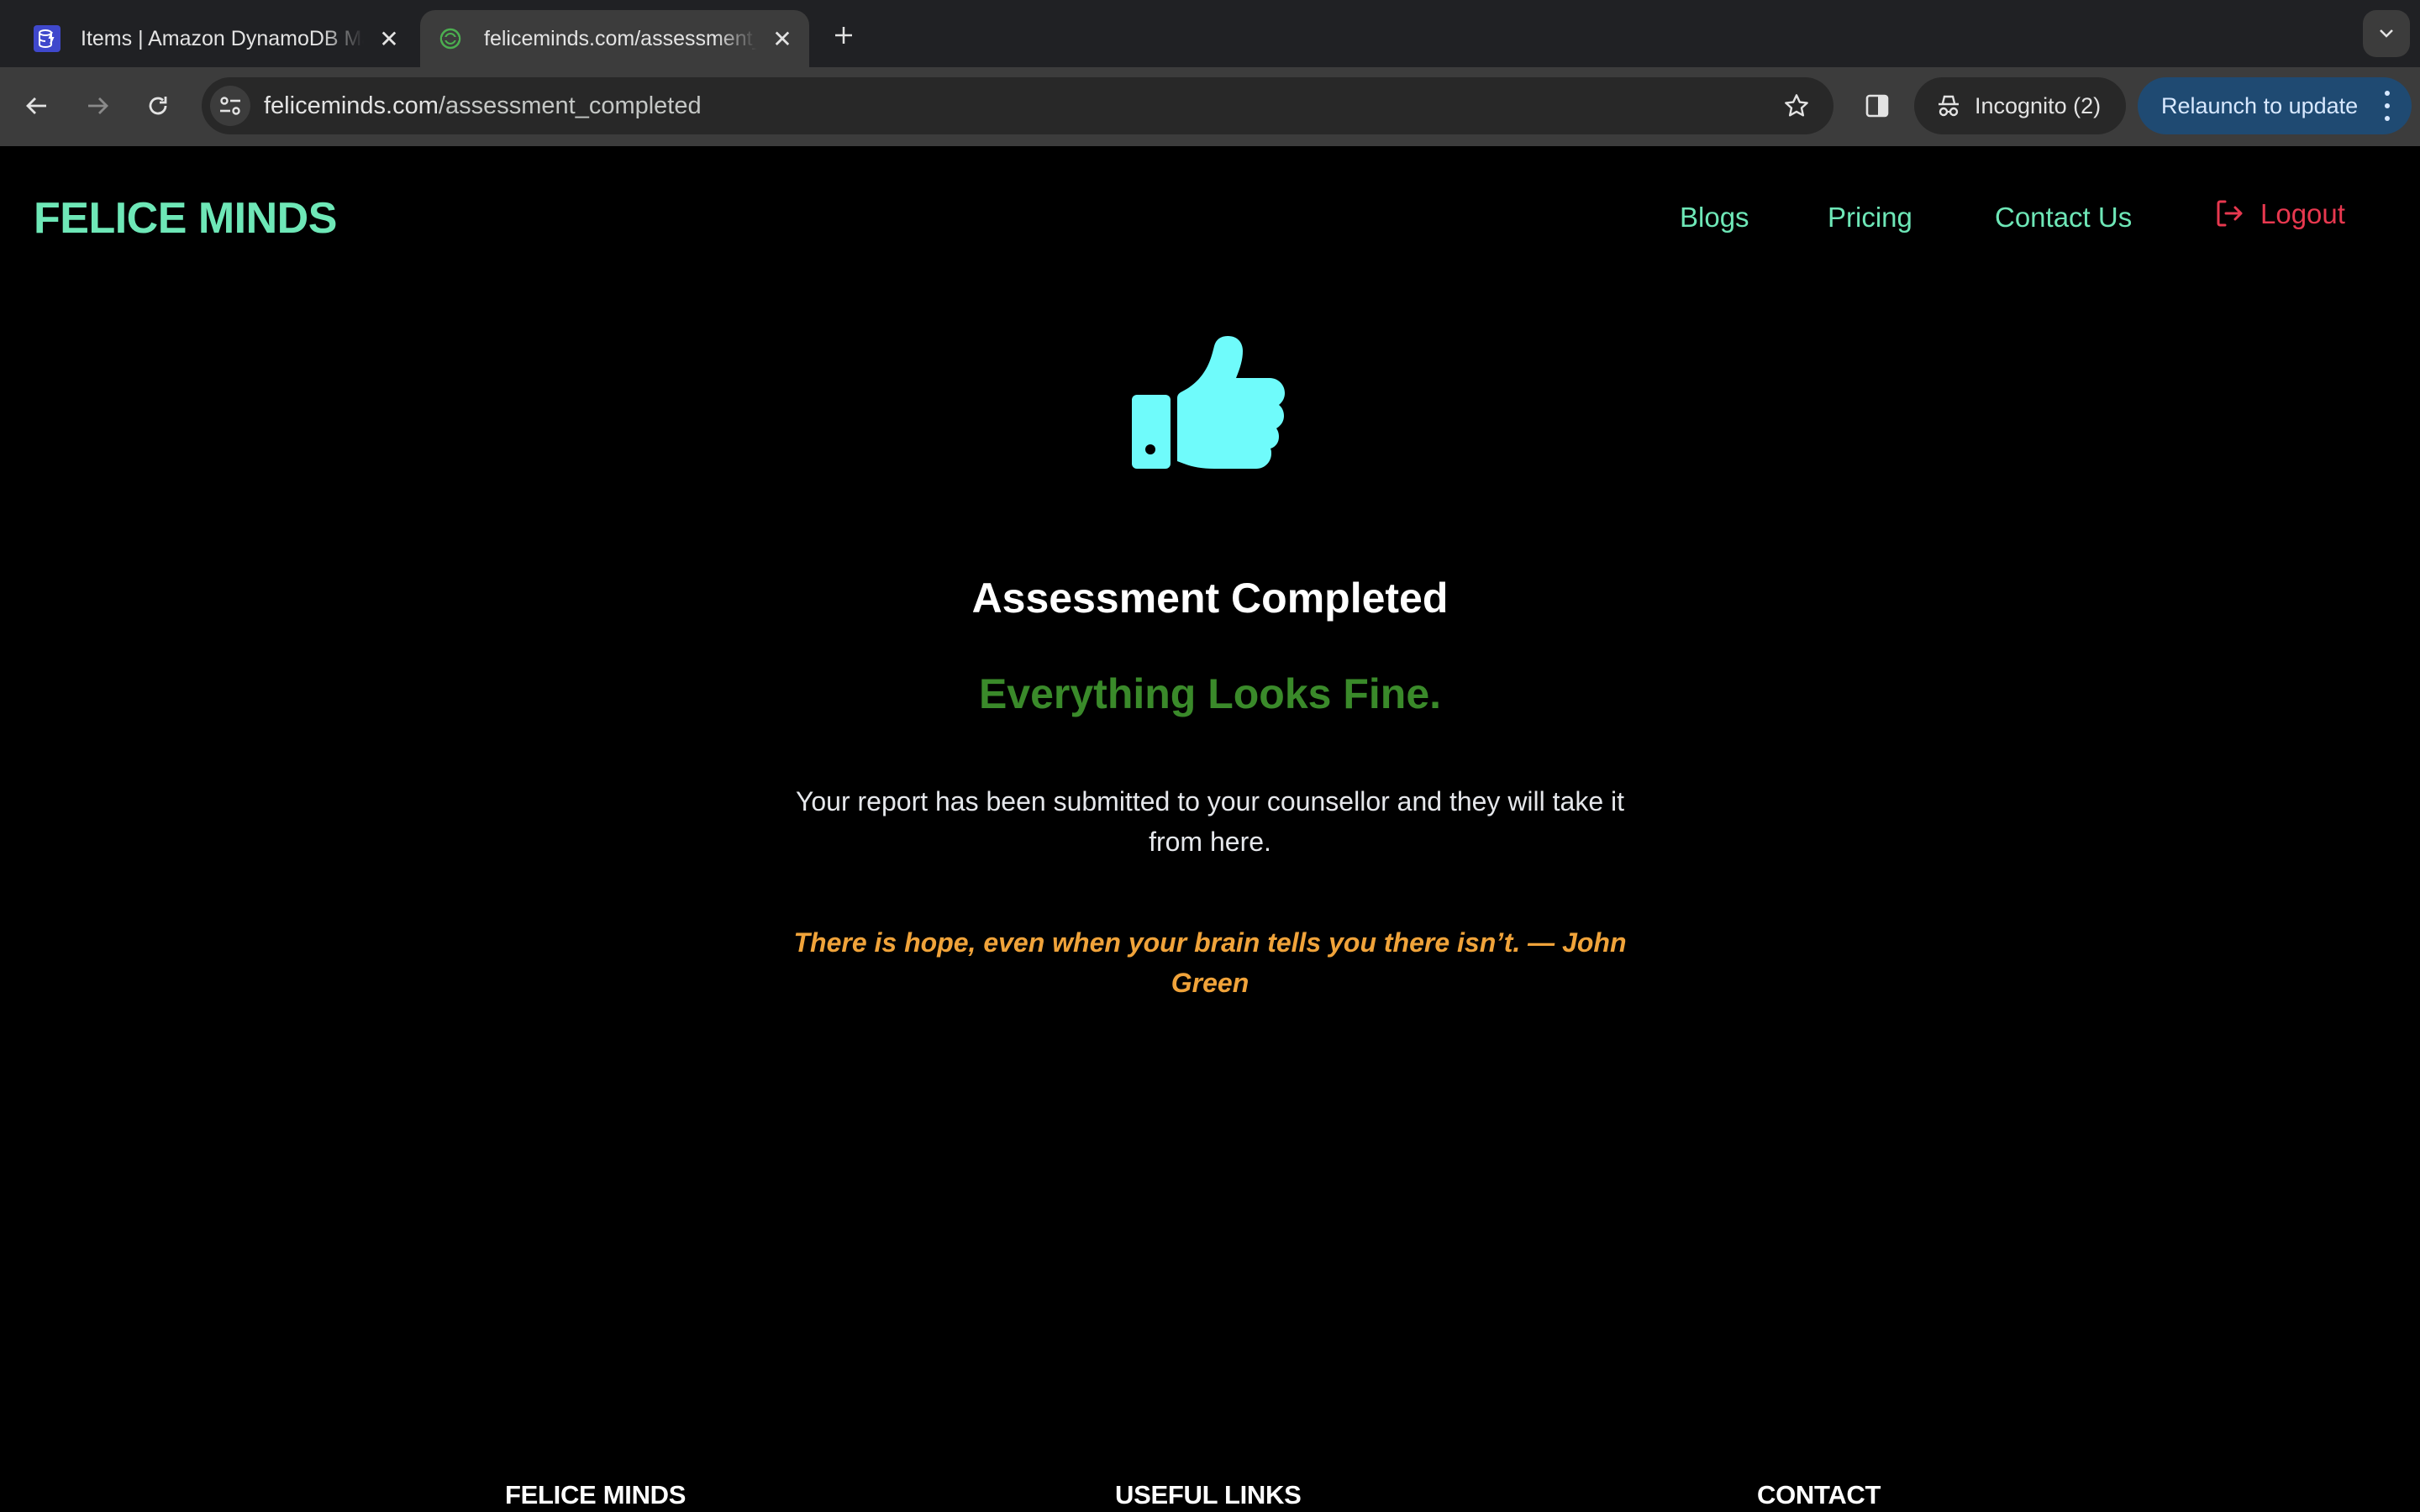 Image resolution: width=2420 pixels, height=1512 pixels. I want to click on site-info-button, so click(230, 106).